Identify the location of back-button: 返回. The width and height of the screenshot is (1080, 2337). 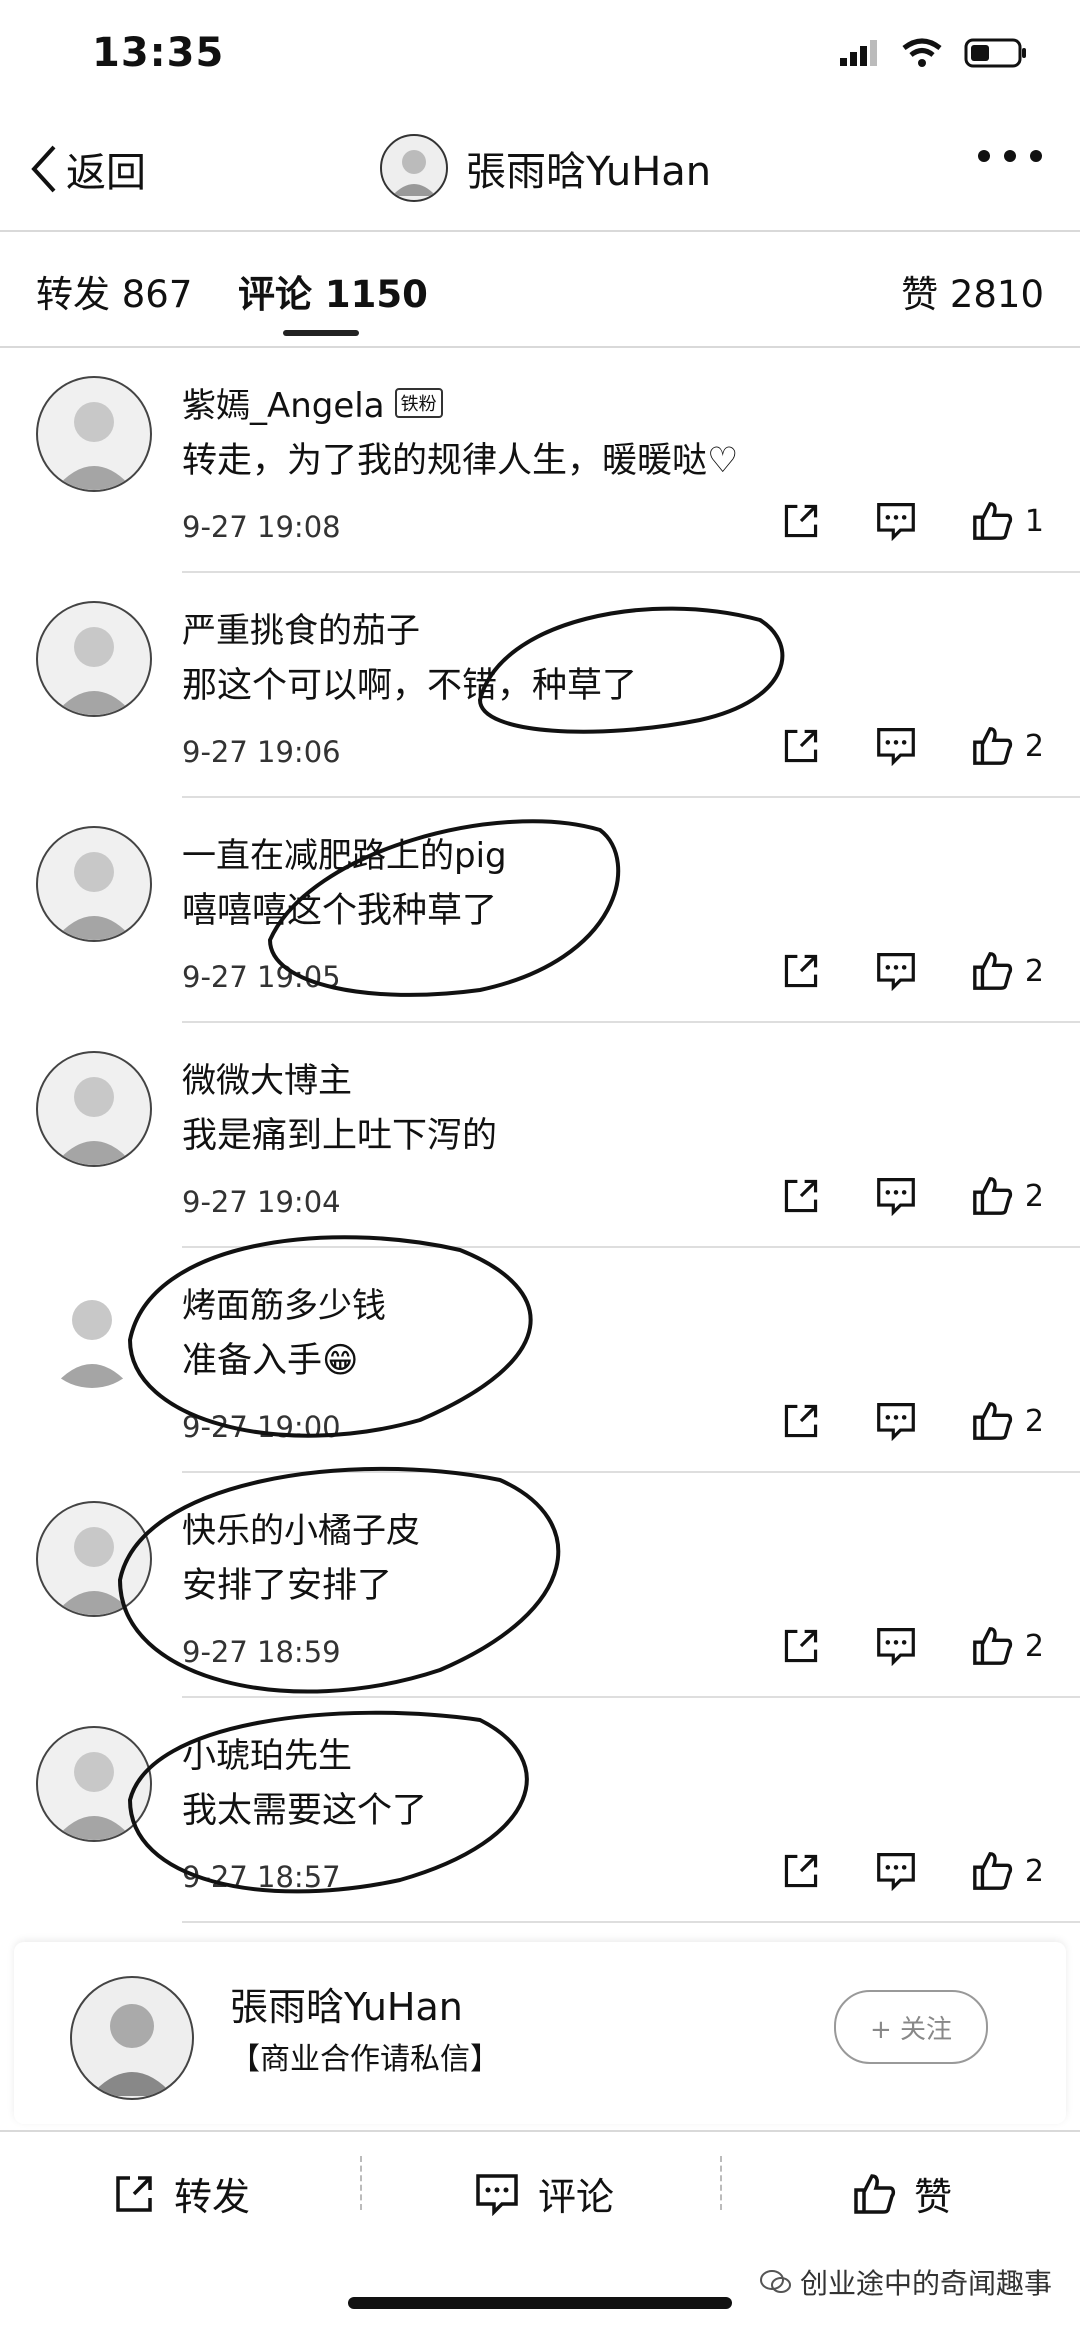
(87, 169).